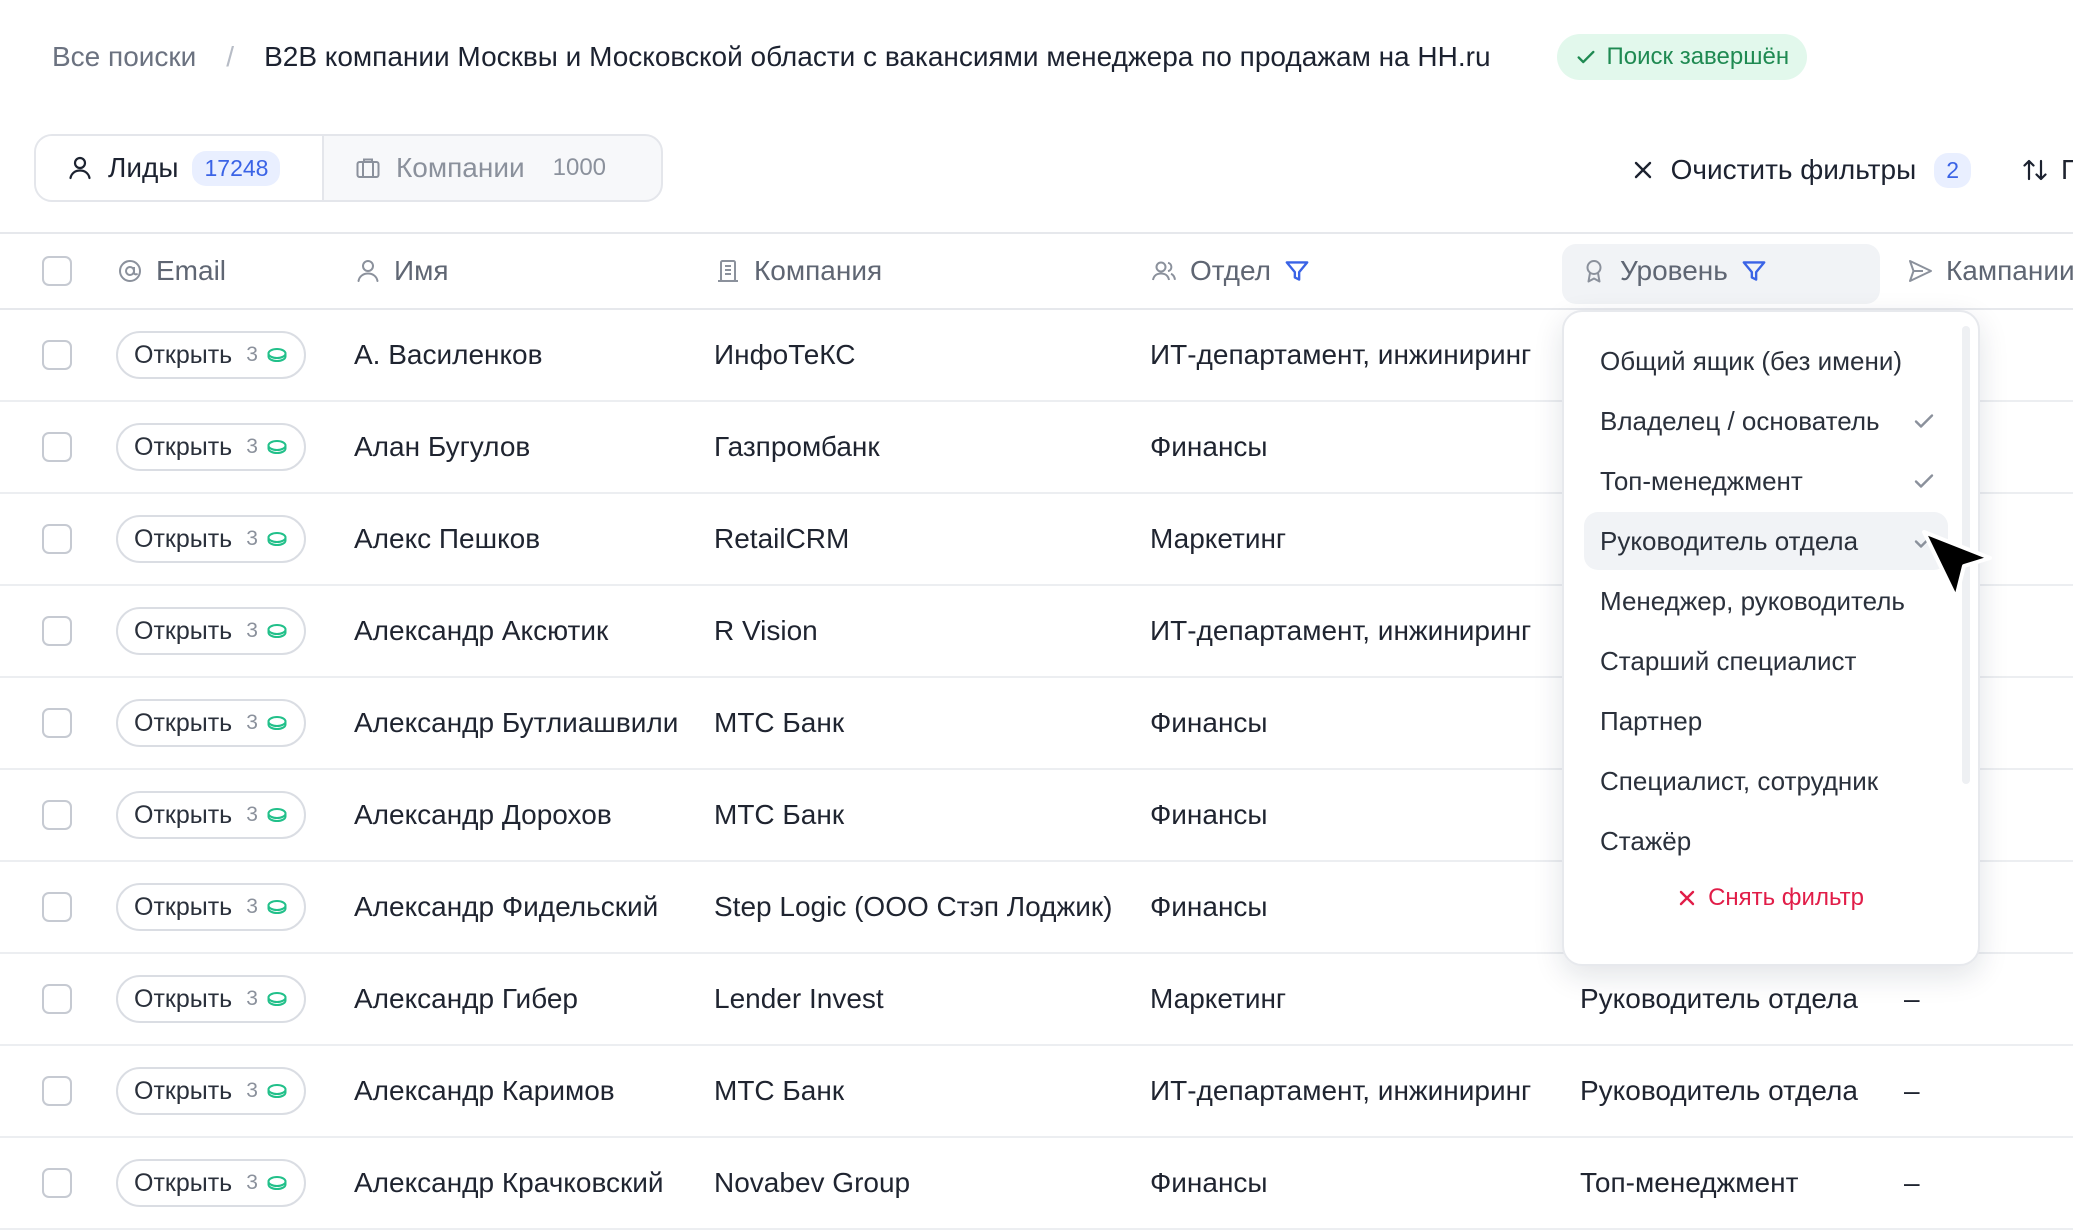  Describe the element at coordinates (1766, 781) in the screenshot. I see `level-option: Специалист, сотрудник` at that location.